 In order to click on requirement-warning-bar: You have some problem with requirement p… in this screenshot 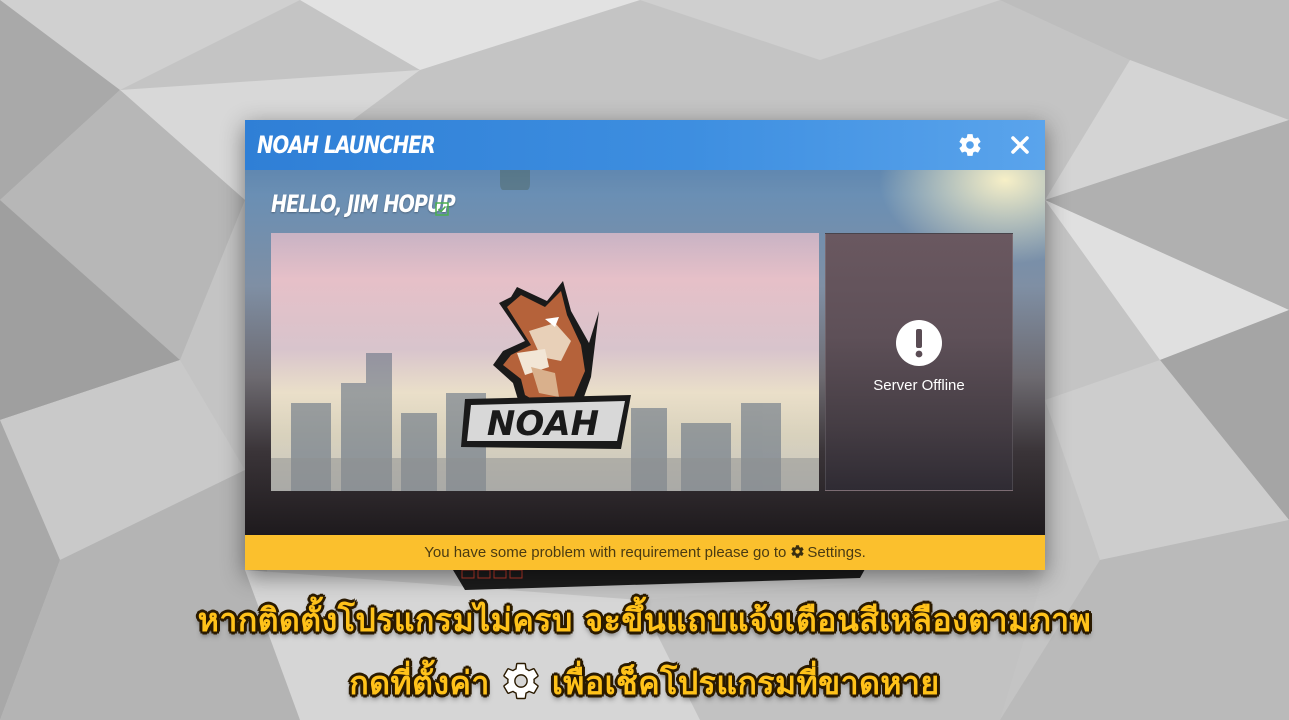, I will do `click(645, 552)`.